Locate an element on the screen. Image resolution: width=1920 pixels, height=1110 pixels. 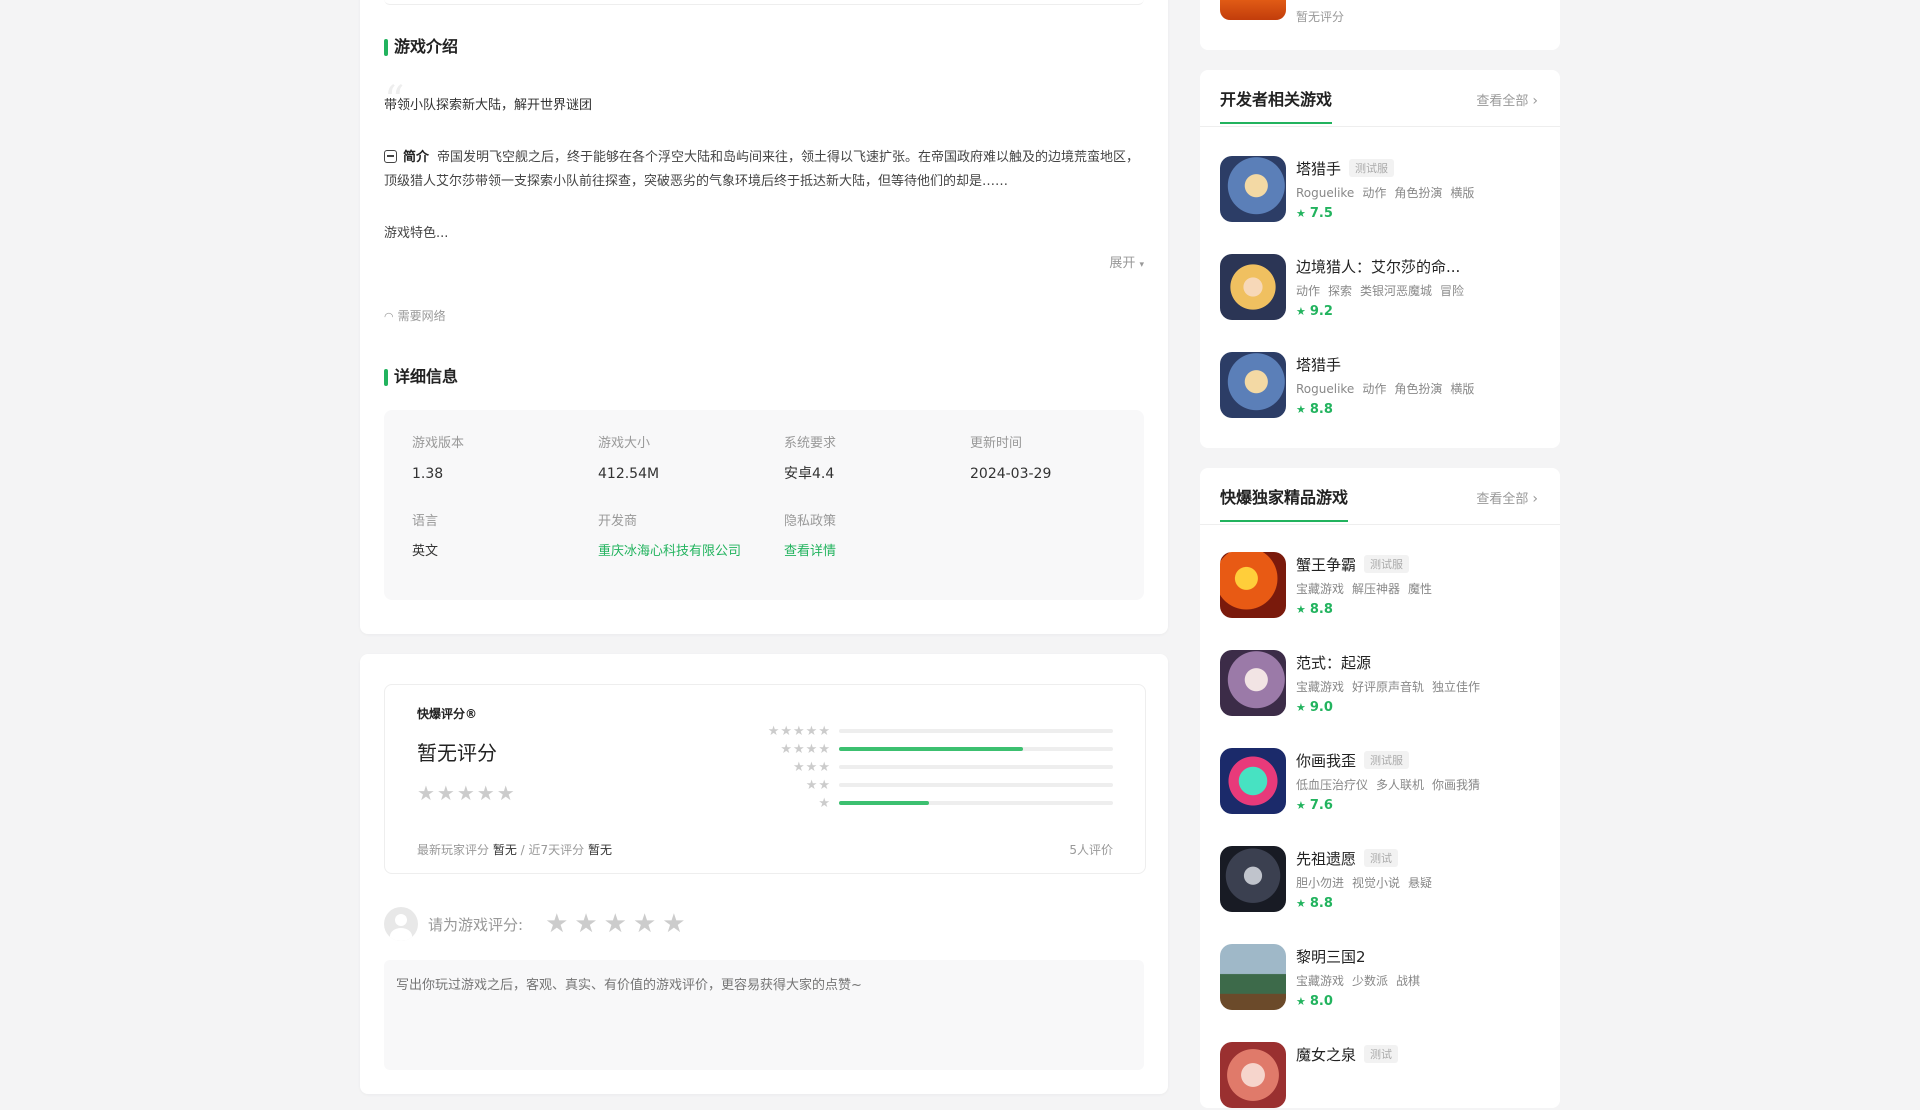
game-list-item: 黎明三国2 宝藏游戏 少数派 战棋 ★ 8.0 is located at coordinates (1385, 978).